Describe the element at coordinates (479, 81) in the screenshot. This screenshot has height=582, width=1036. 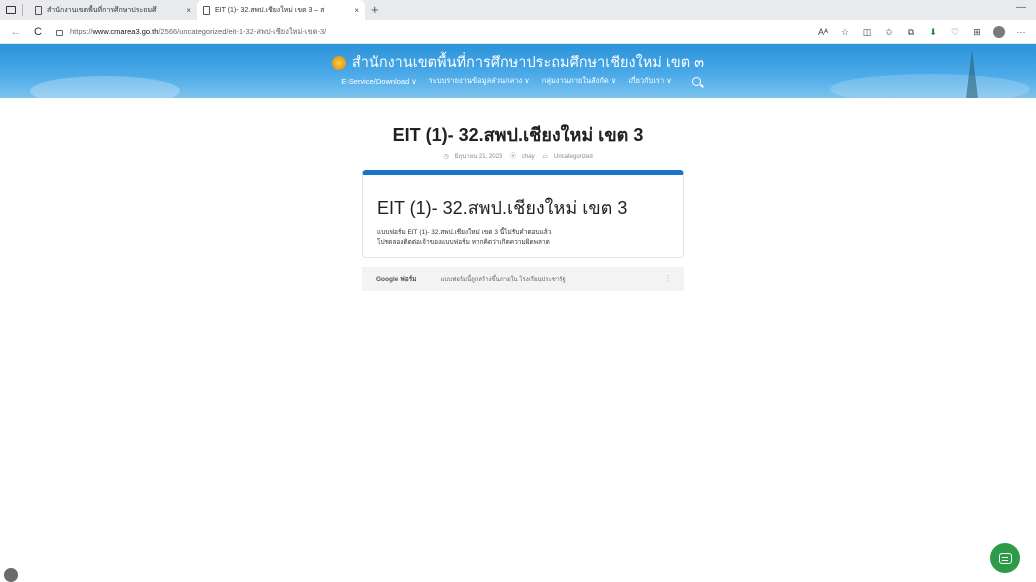
I see `nav-item-central-reports: ระบบรายงานข้อมูลส่วนกลาง ∨` at that location.